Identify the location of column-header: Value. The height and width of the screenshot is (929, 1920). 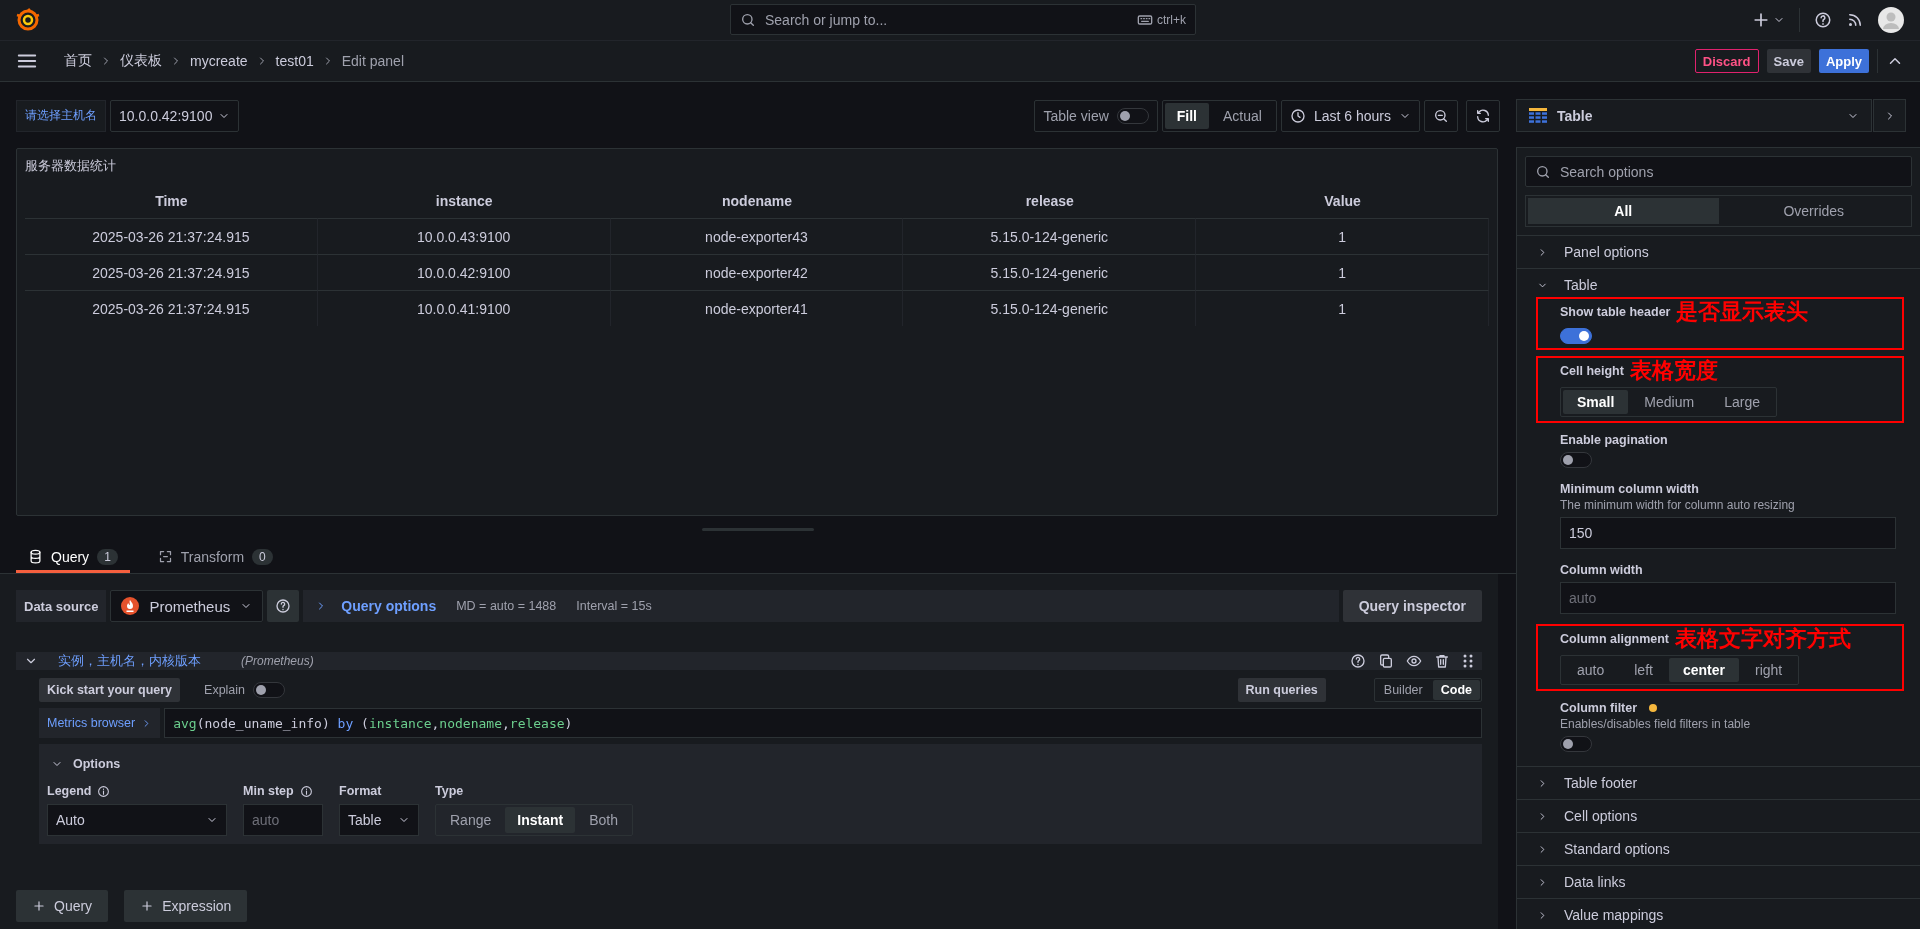
(1342, 200).